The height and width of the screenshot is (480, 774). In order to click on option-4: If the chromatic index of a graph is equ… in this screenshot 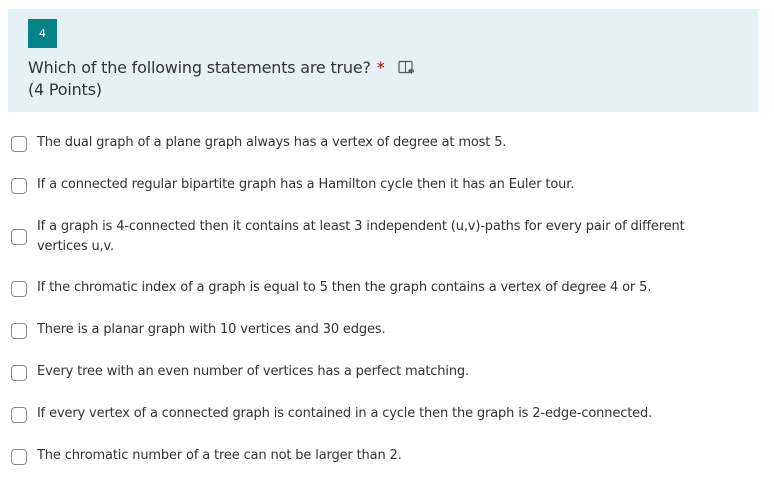, I will do `click(381, 289)`.